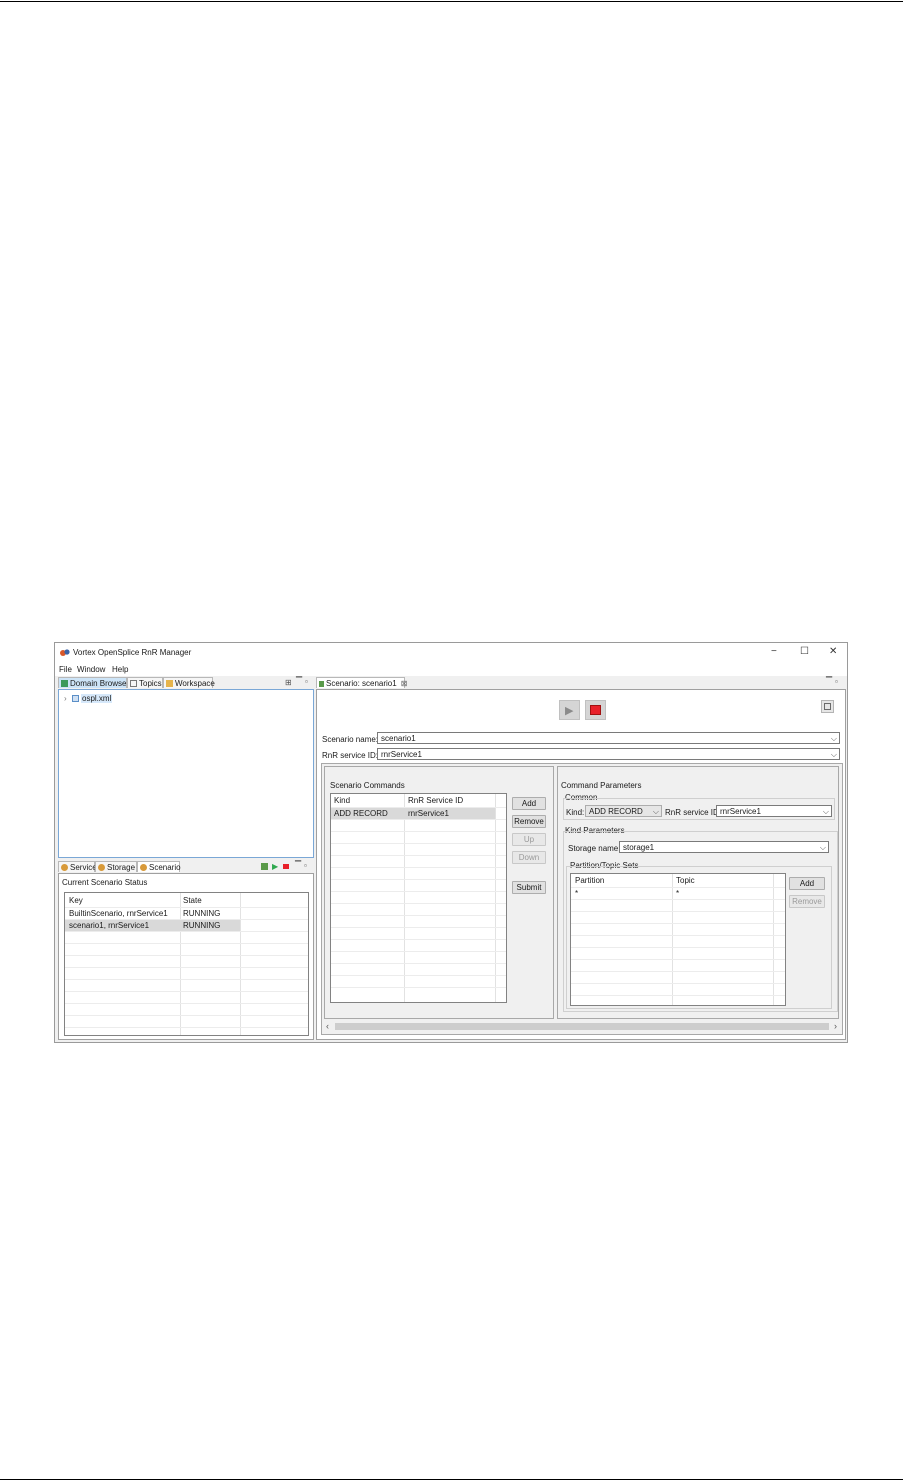 The height and width of the screenshot is (1482, 903). Describe the element at coordinates (685, 881) in the screenshot. I see `col-topic-header: Topic` at that location.